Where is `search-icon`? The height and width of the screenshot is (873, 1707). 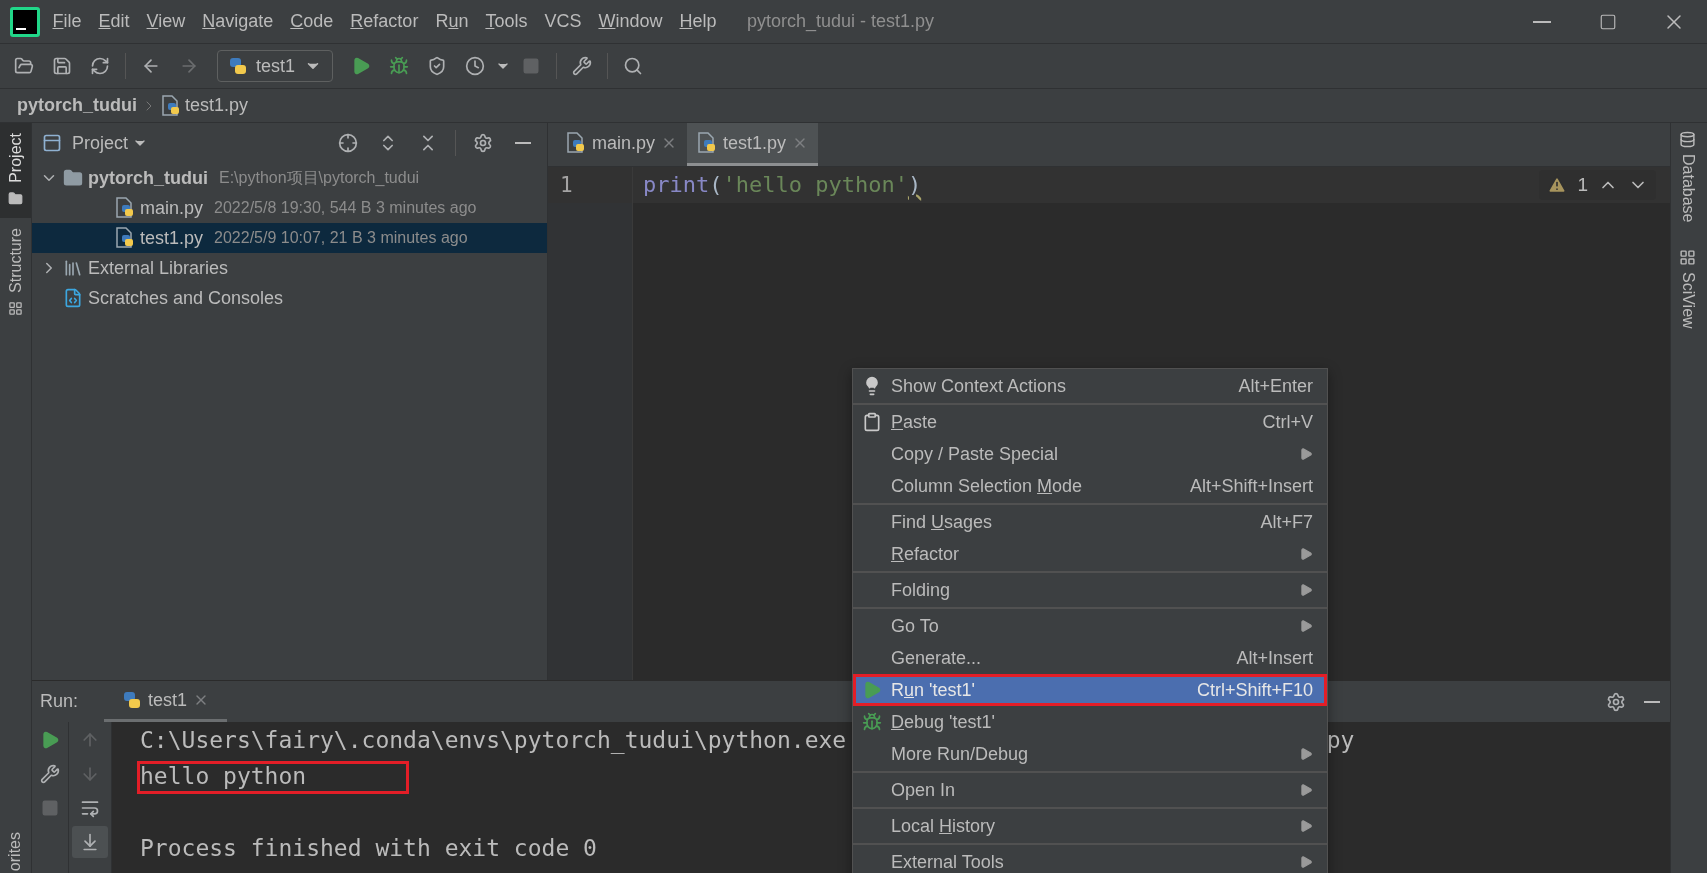
search-icon is located at coordinates (633, 66).